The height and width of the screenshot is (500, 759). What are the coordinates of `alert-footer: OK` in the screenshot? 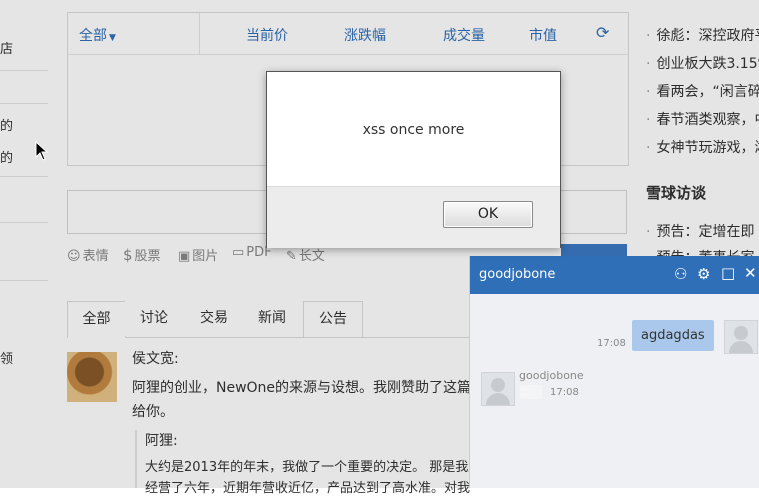 It's located at (413, 217).